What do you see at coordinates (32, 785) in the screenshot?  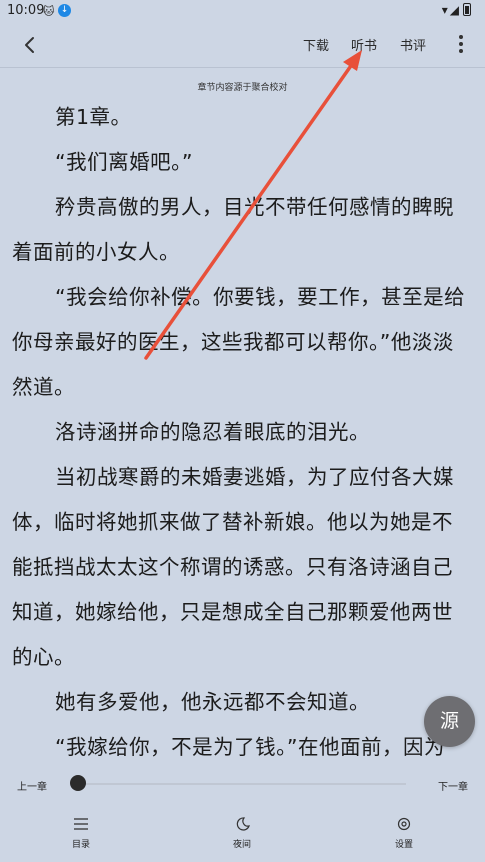 I see `prev-chapter-button: 上一章` at bounding box center [32, 785].